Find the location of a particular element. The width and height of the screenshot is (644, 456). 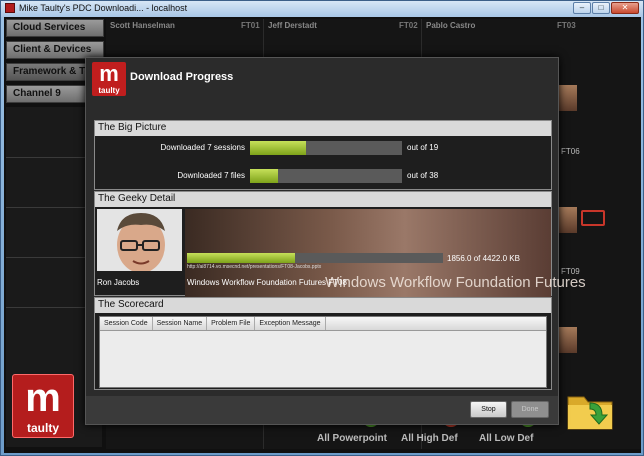

files-progress: Downloaded 7 files out of 38 is located at coordinates (323, 176).